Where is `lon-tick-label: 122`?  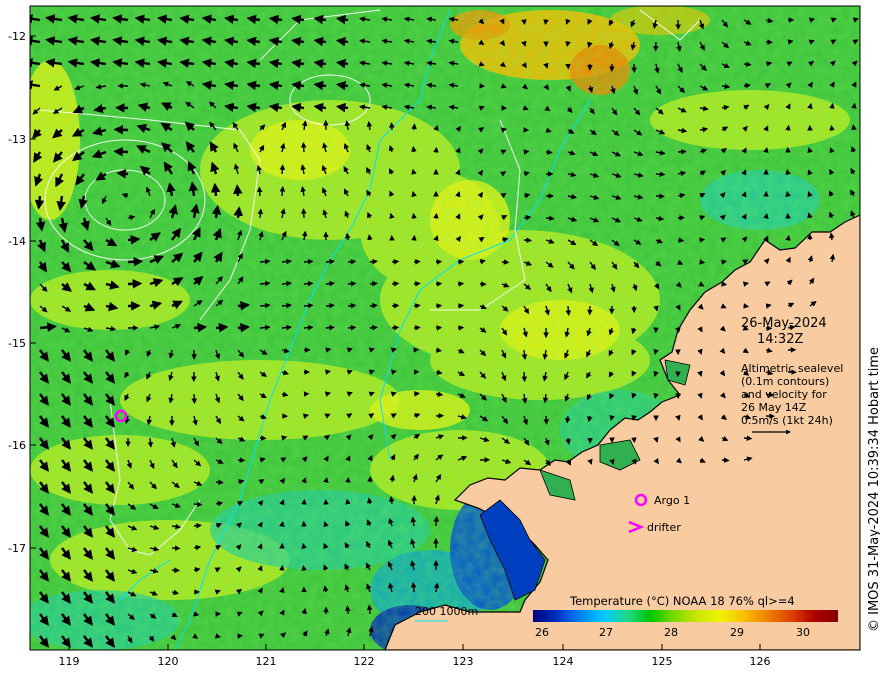
lon-tick-label: 122 is located at coordinates (364, 661).